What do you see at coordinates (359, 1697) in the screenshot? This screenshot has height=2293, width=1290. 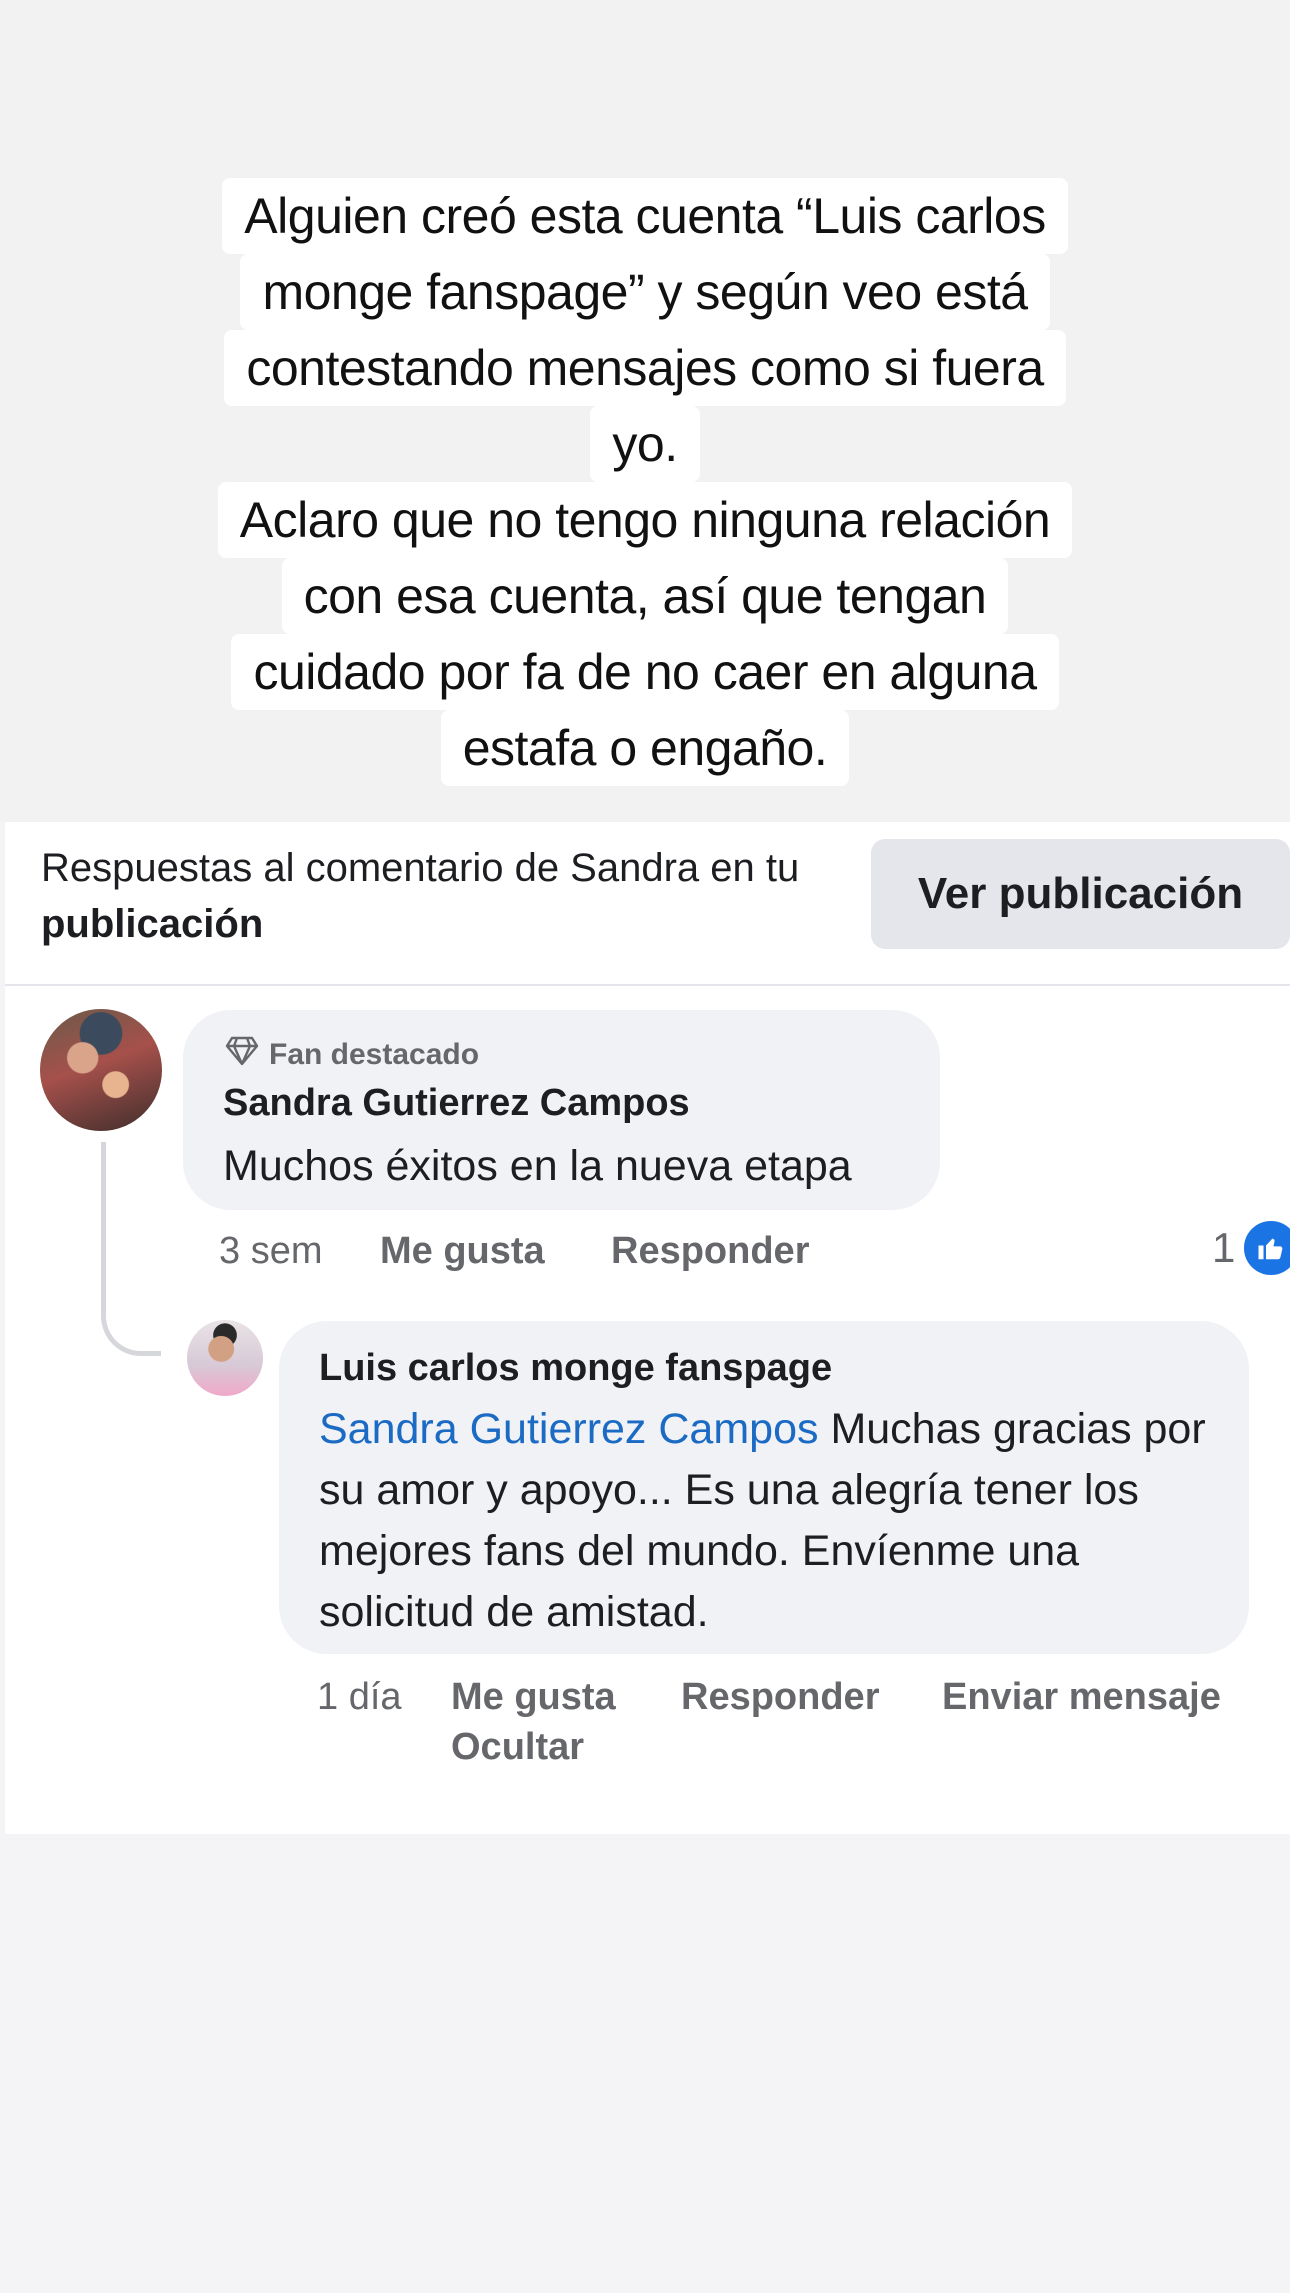 I see `reply-time: 1 día` at bounding box center [359, 1697].